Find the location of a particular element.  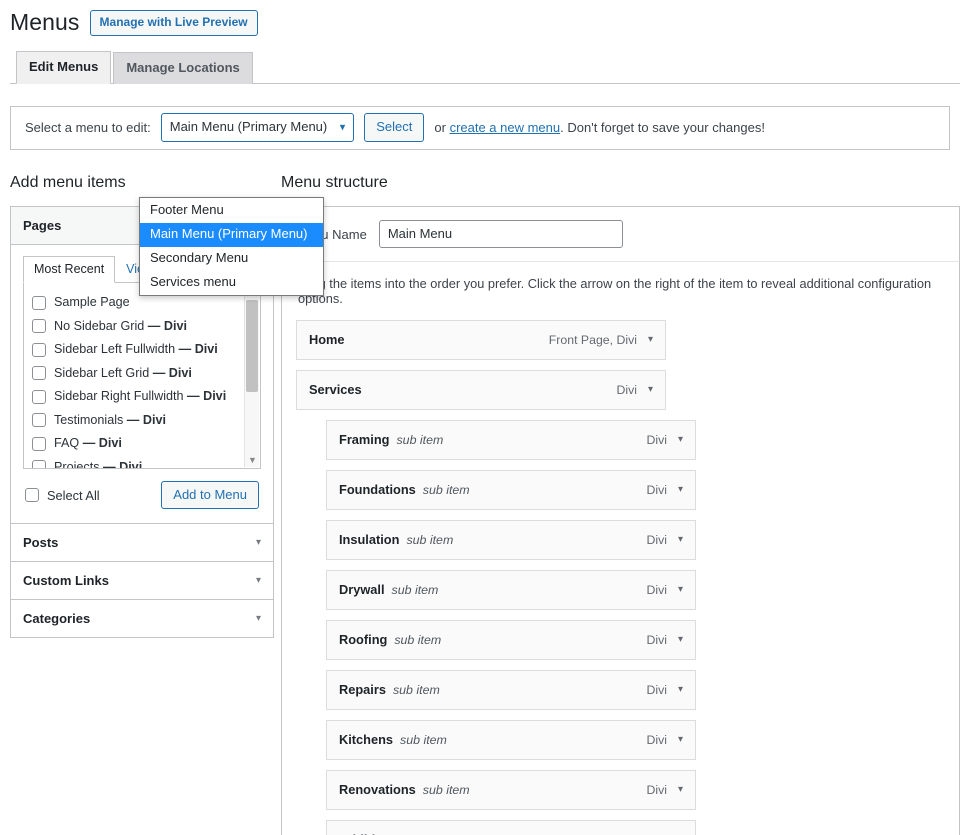

menu-item-title: Roofing is located at coordinates (363, 639).